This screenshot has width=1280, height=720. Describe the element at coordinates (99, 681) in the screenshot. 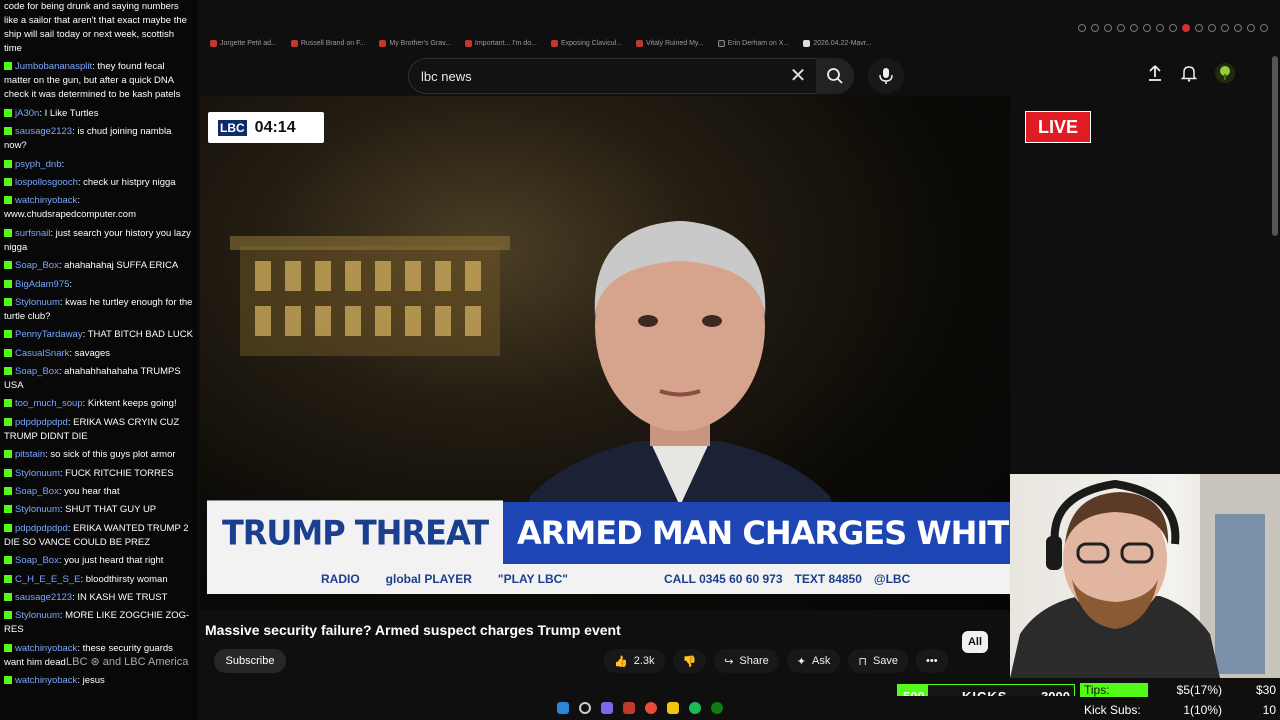

I see `chat-message: watchinyoback: jesus` at that location.